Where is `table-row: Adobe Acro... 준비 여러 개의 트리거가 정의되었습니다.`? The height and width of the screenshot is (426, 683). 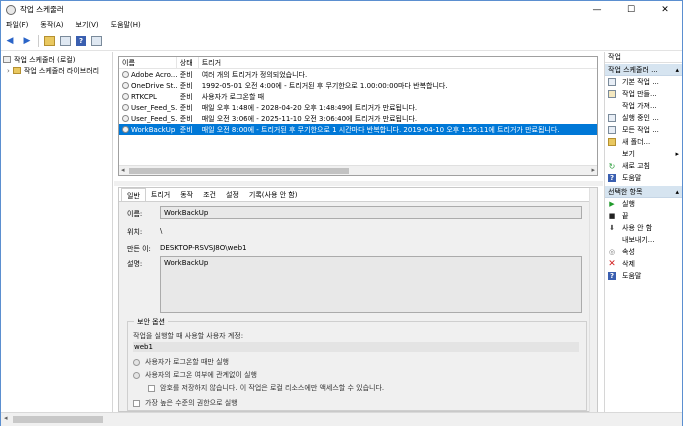
table-row: Adobe Acro... 준비 여러 개의 트리거가 정의되었습니다. is located at coordinates (358, 74).